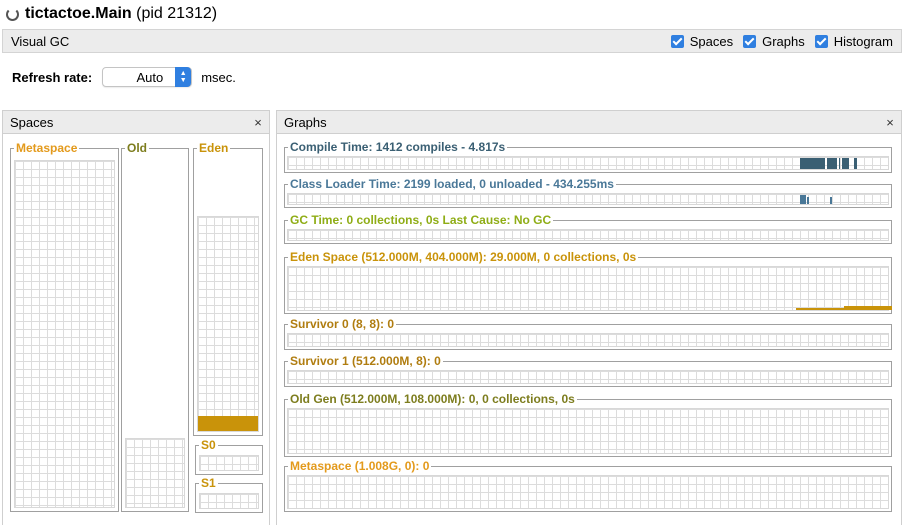 Image resolution: width=904 pixels, height=525 pixels. I want to click on select-arrows-icon: ▲ ▼, so click(183, 77).